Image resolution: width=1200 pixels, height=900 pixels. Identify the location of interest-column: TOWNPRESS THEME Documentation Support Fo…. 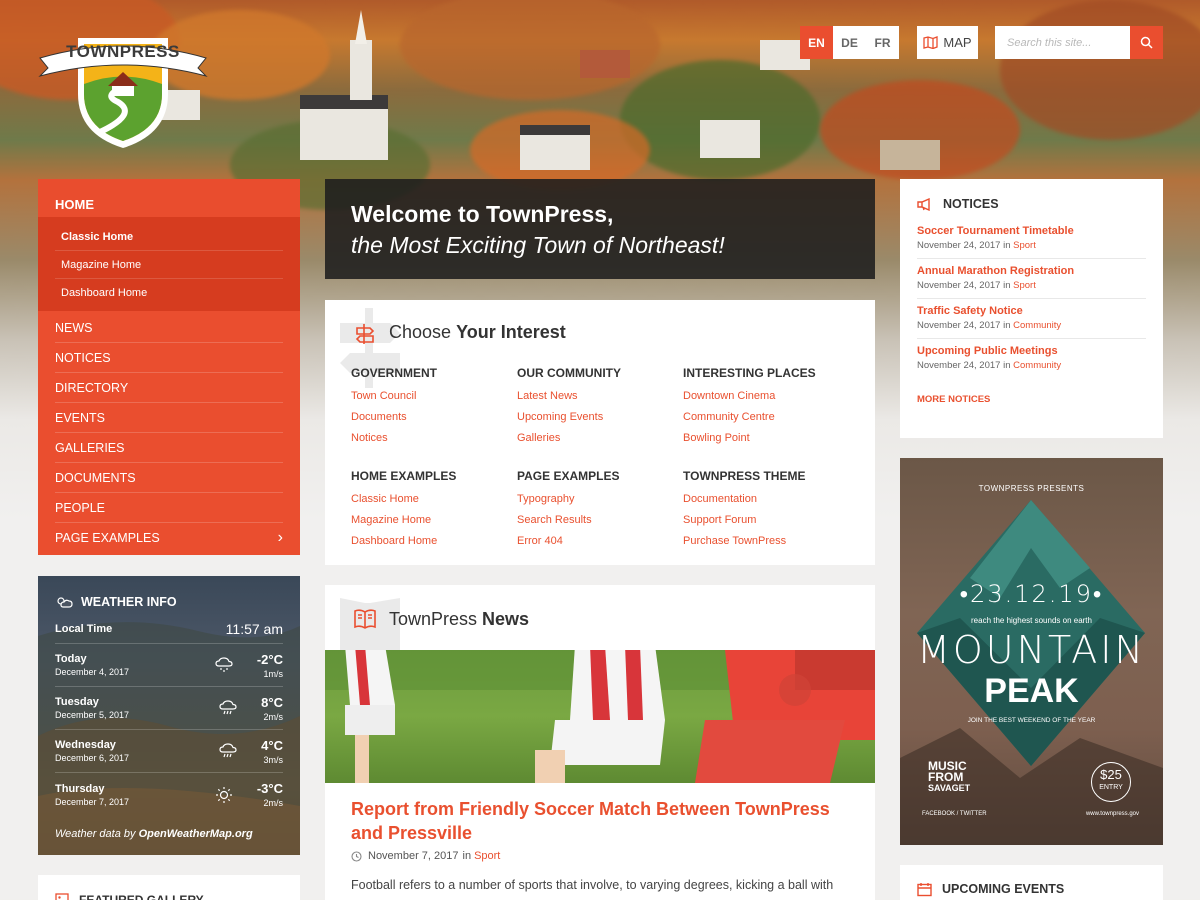
(766, 510).